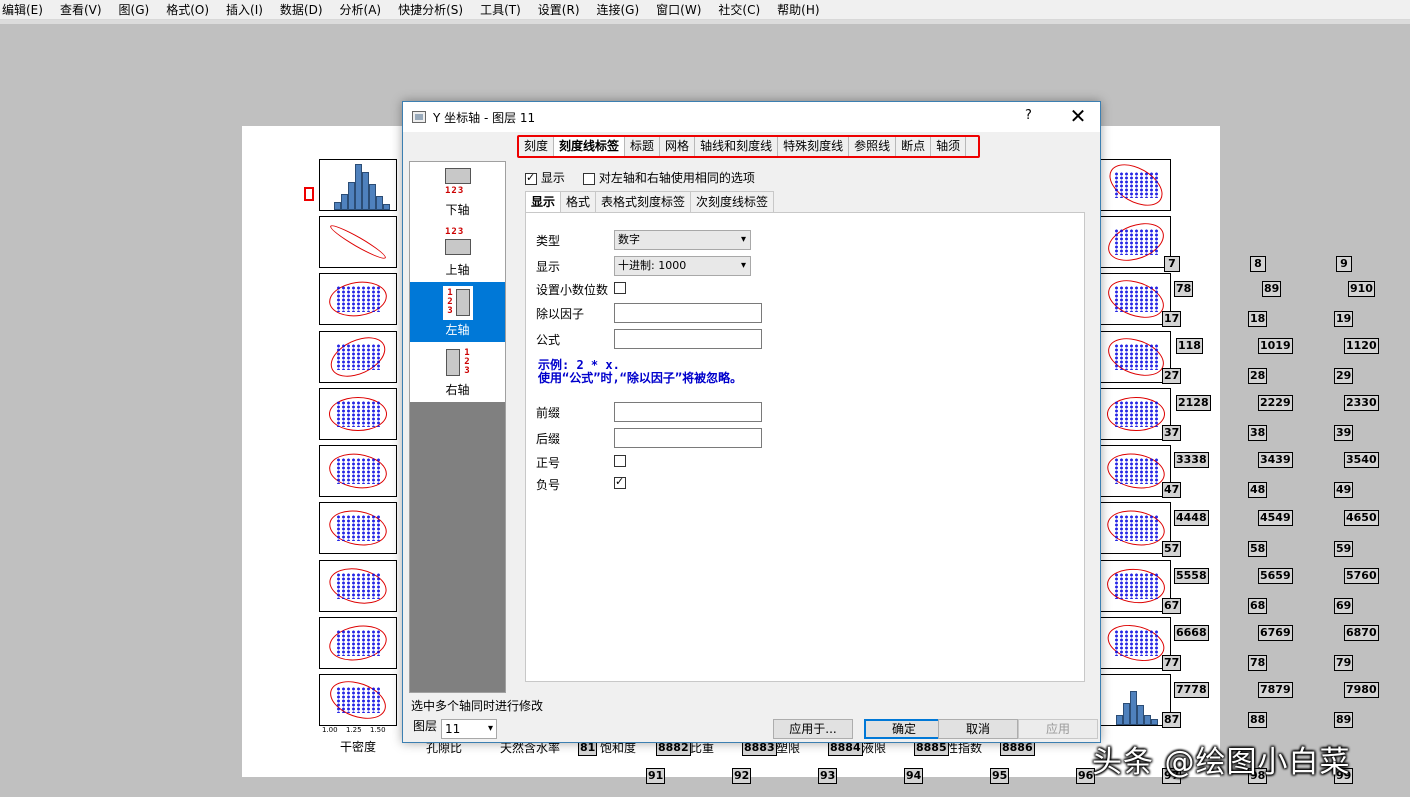 The height and width of the screenshot is (797, 1410). Describe the element at coordinates (1275, 346) in the screenshot. I see `number-box: 1019` at that location.